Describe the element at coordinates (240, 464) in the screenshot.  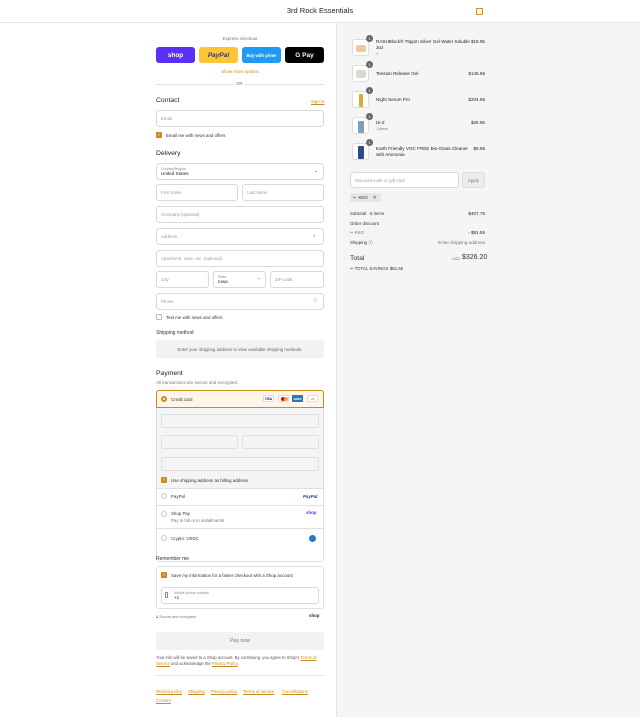
I see `name-on-card-field` at that location.